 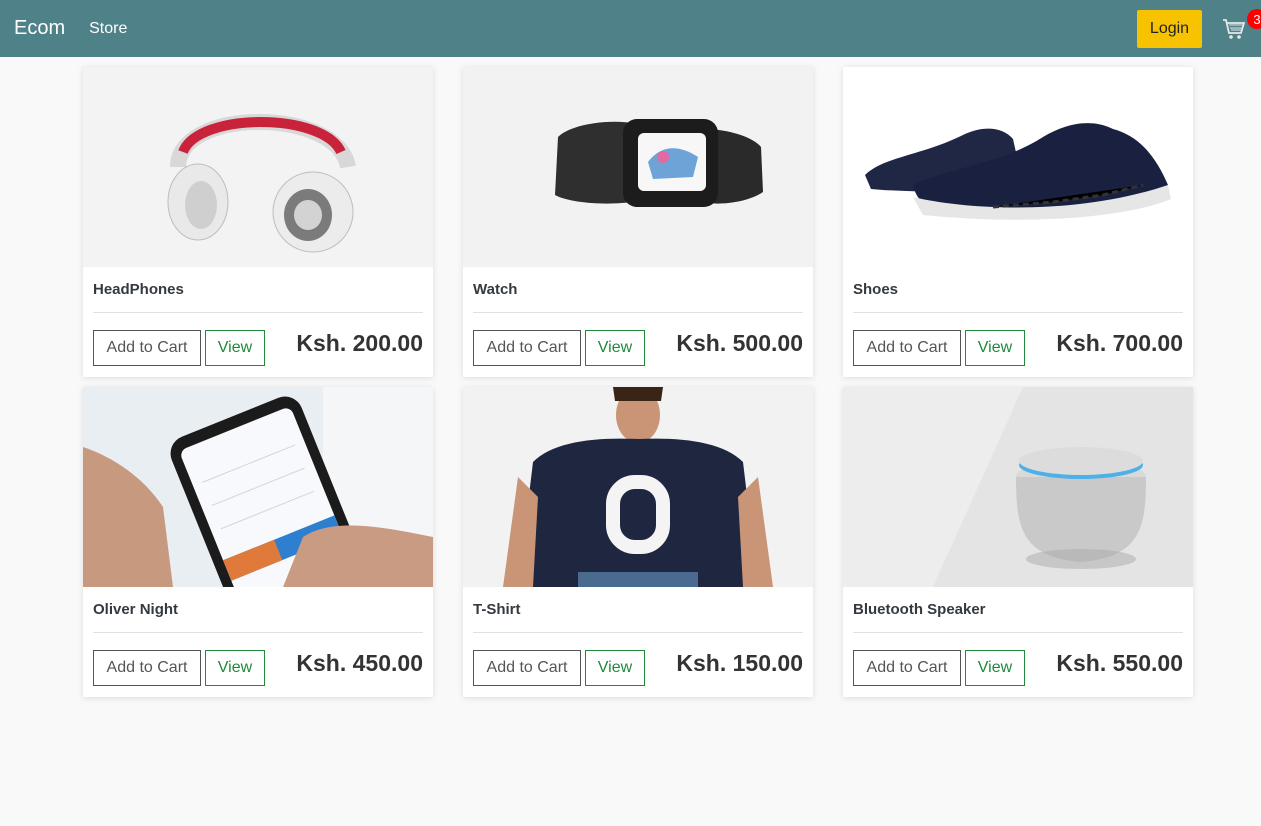 What do you see at coordinates (39, 28) in the screenshot?
I see `brand-logo: Ecom` at bounding box center [39, 28].